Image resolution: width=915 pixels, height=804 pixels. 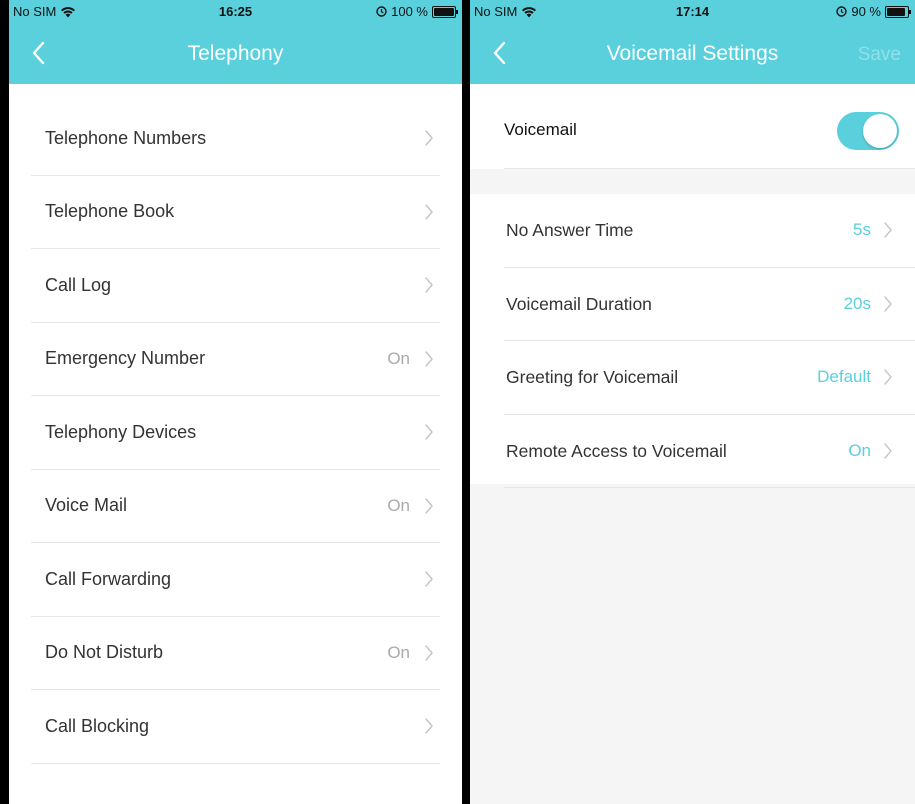 I want to click on voicemail-setting-row: Remote Access to Voicemail On, so click(x=709, y=451).